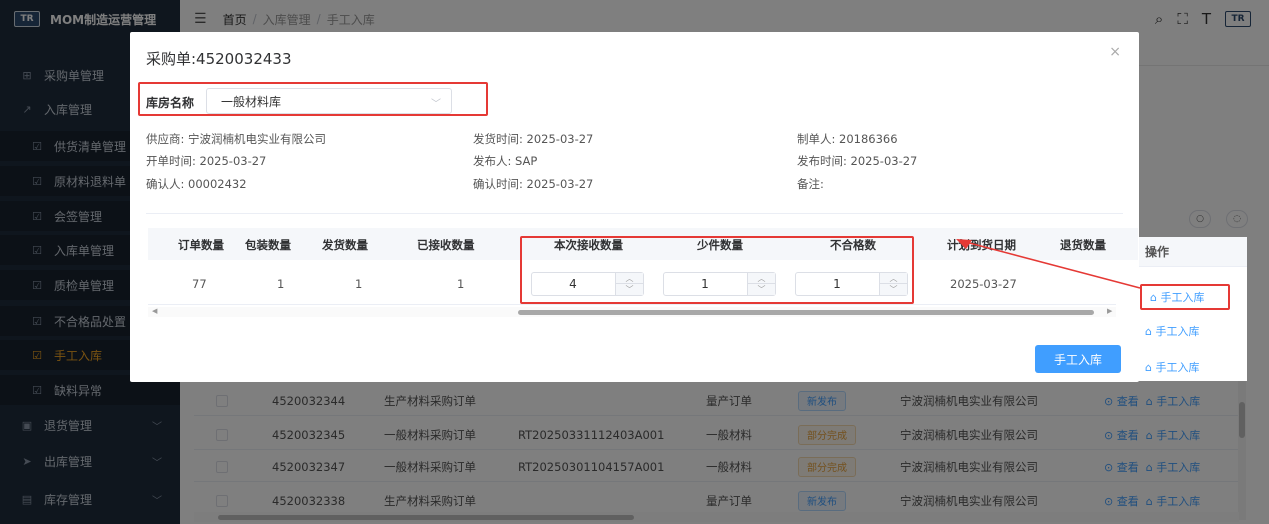 This screenshot has width=1269, height=524. What do you see at coordinates (345, 245) in the screenshot?
I see `th-ship-qty: 发货数量` at bounding box center [345, 245].